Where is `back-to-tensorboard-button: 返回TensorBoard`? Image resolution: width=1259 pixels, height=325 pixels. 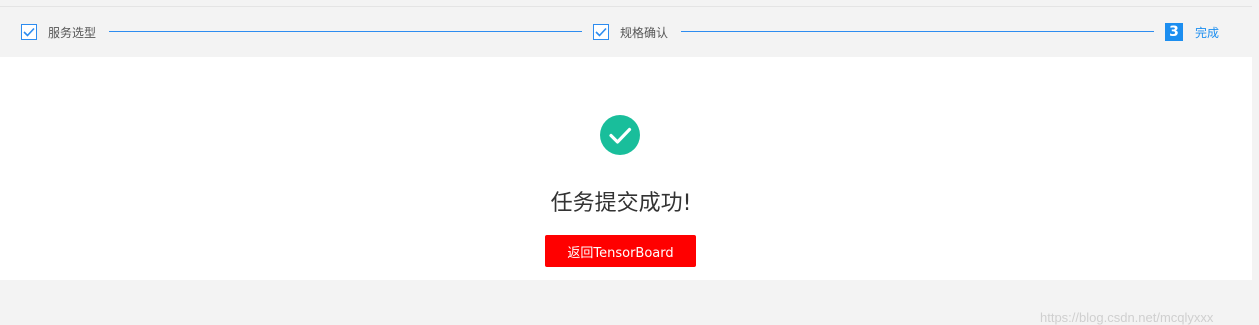 back-to-tensorboard-button: 返回TensorBoard is located at coordinates (620, 251).